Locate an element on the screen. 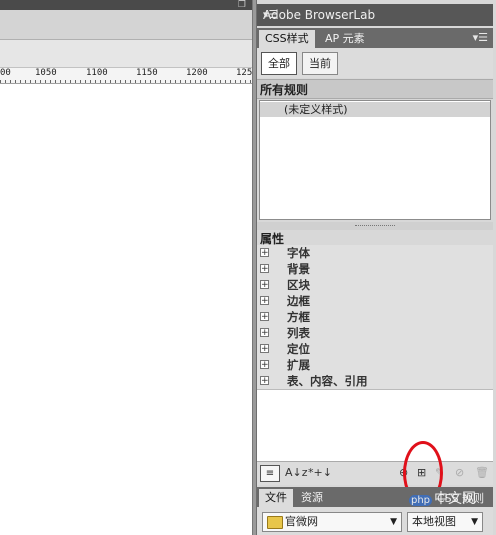 The height and width of the screenshot is (535, 496). property-group-label: 扩展 is located at coordinates (298, 365).